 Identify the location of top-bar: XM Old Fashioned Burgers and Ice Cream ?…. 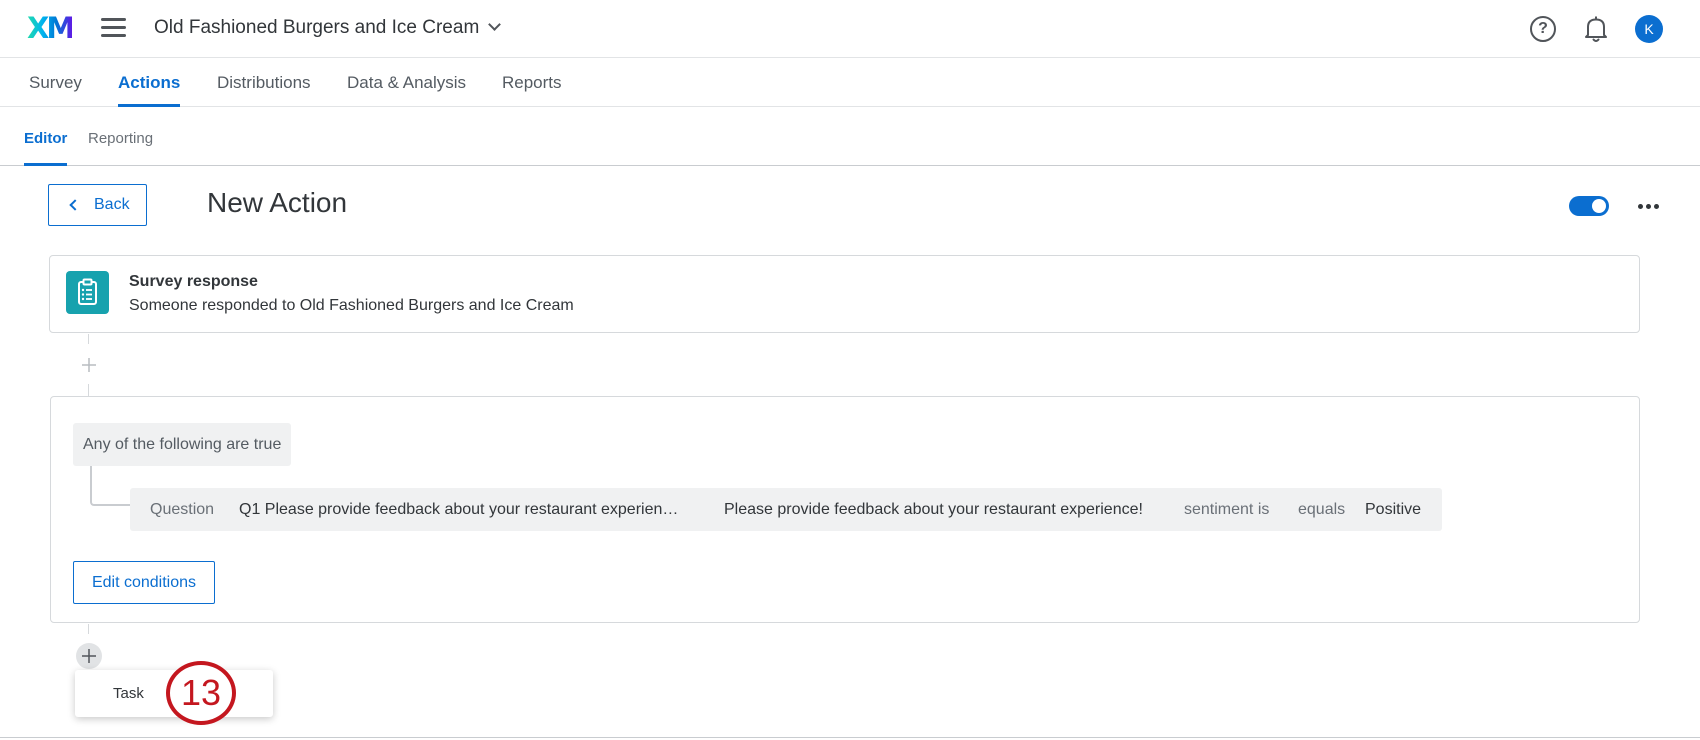
(850, 29).